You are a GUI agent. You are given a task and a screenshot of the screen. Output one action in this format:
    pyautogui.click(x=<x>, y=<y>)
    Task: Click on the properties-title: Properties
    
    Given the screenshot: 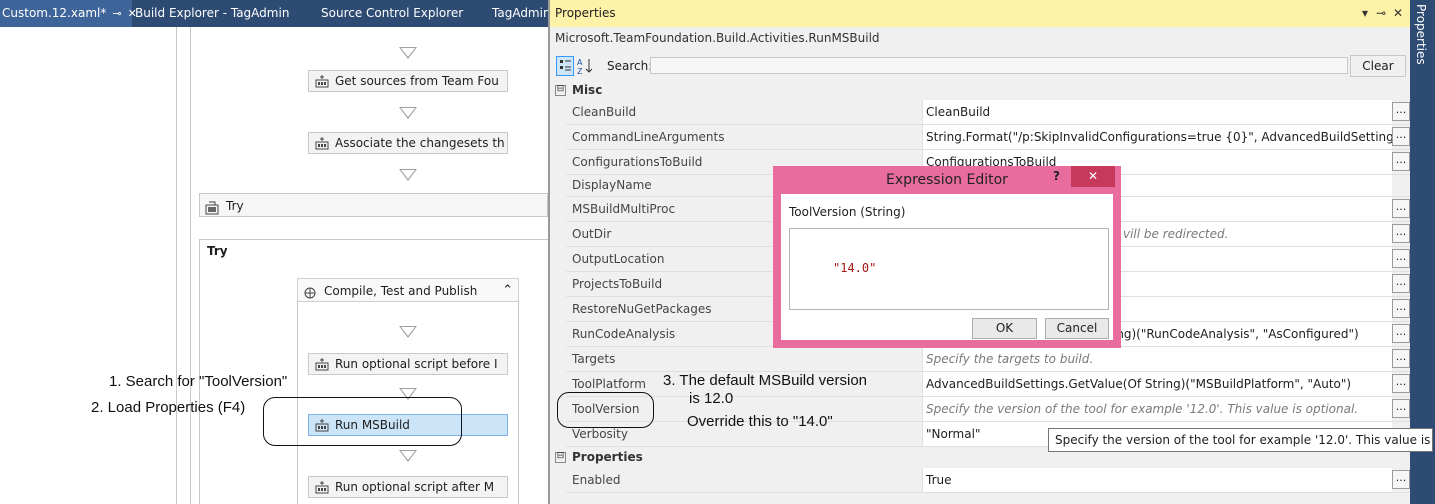 What is the action you would take?
    pyautogui.click(x=585, y=13)
    